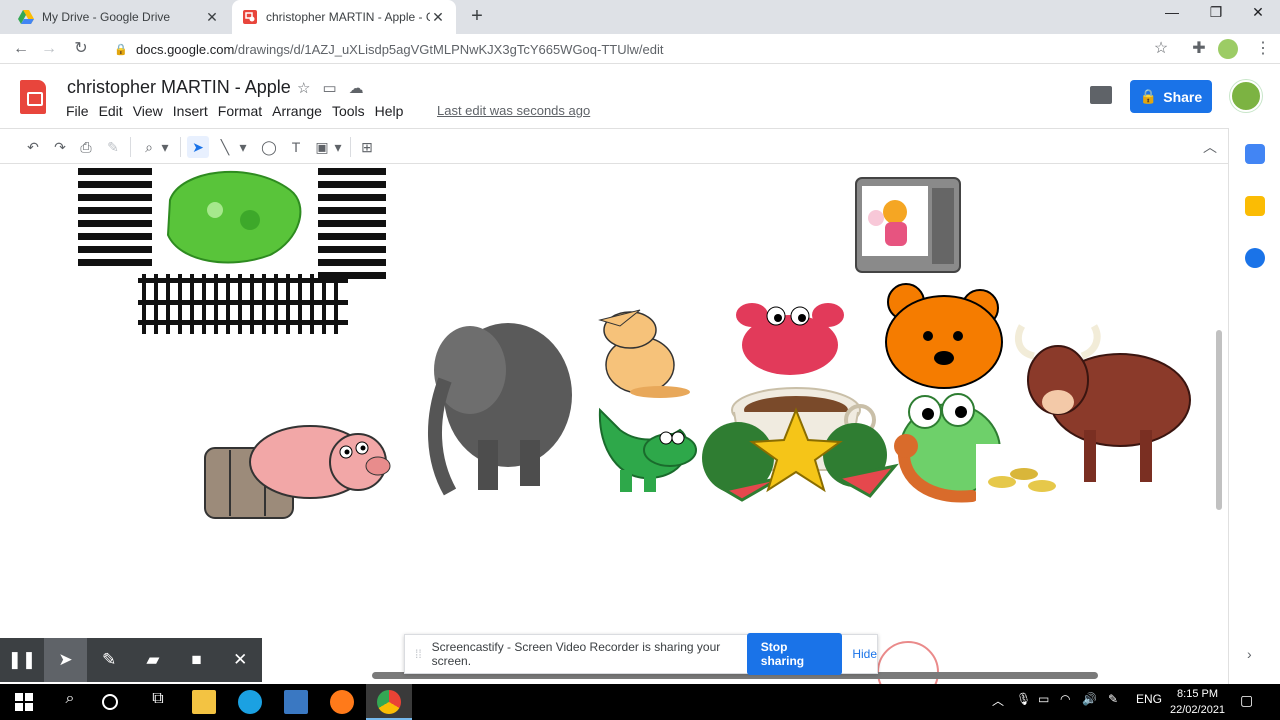 This screenshot has width=1280, height=720. Describe the element at coordinates (1089, 699) in the screenshot. I see `volume-icon: 🔊` at that location.